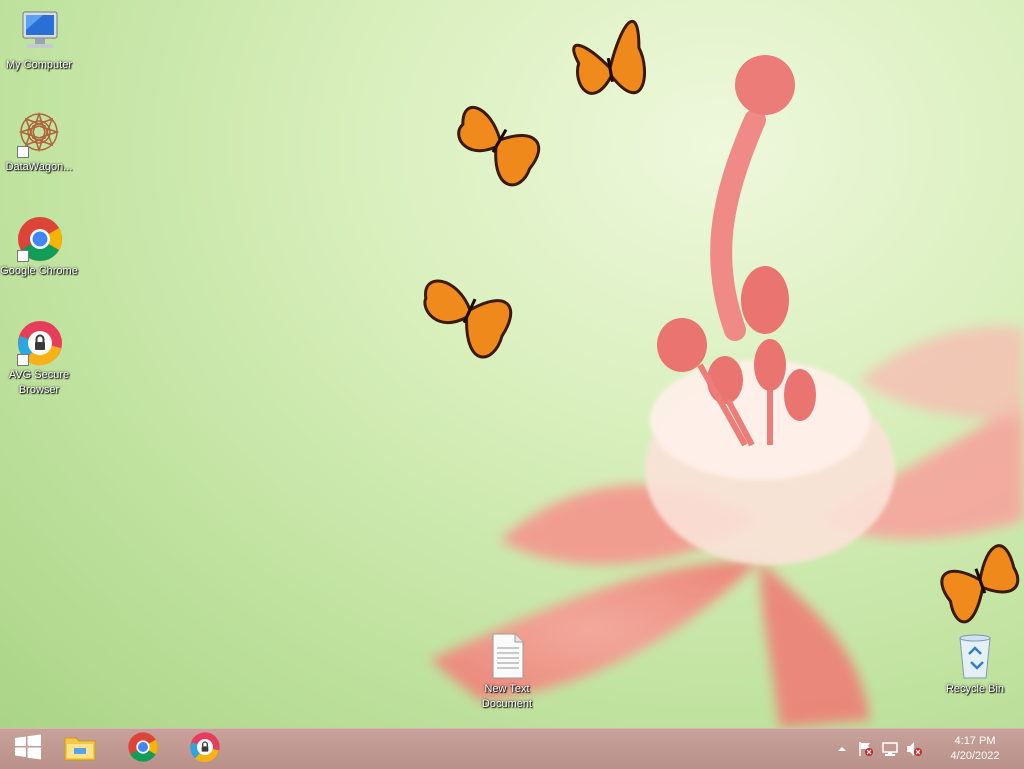 The height and width of the screenshot is (769, 1024). What do you see at coordinates (39, 134) in the screenshot?
I see `datawagon-icon` at bounding box center [39, 134].